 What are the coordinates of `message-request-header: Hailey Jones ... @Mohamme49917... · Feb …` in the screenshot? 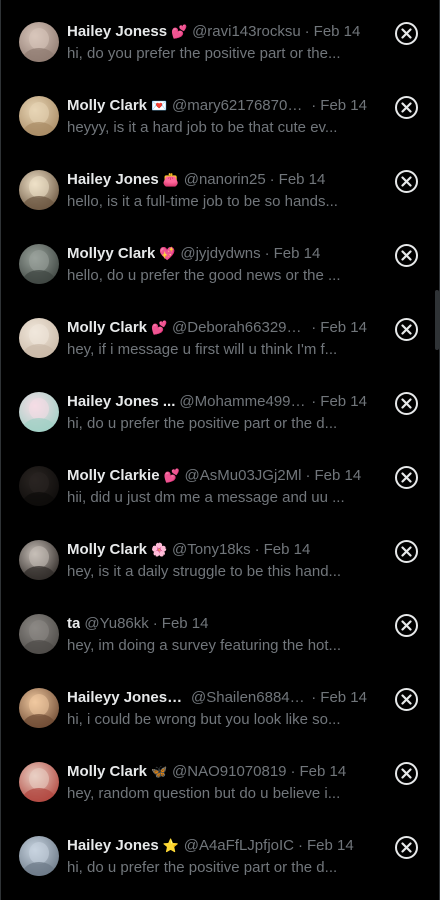 It's located at (217, 402).